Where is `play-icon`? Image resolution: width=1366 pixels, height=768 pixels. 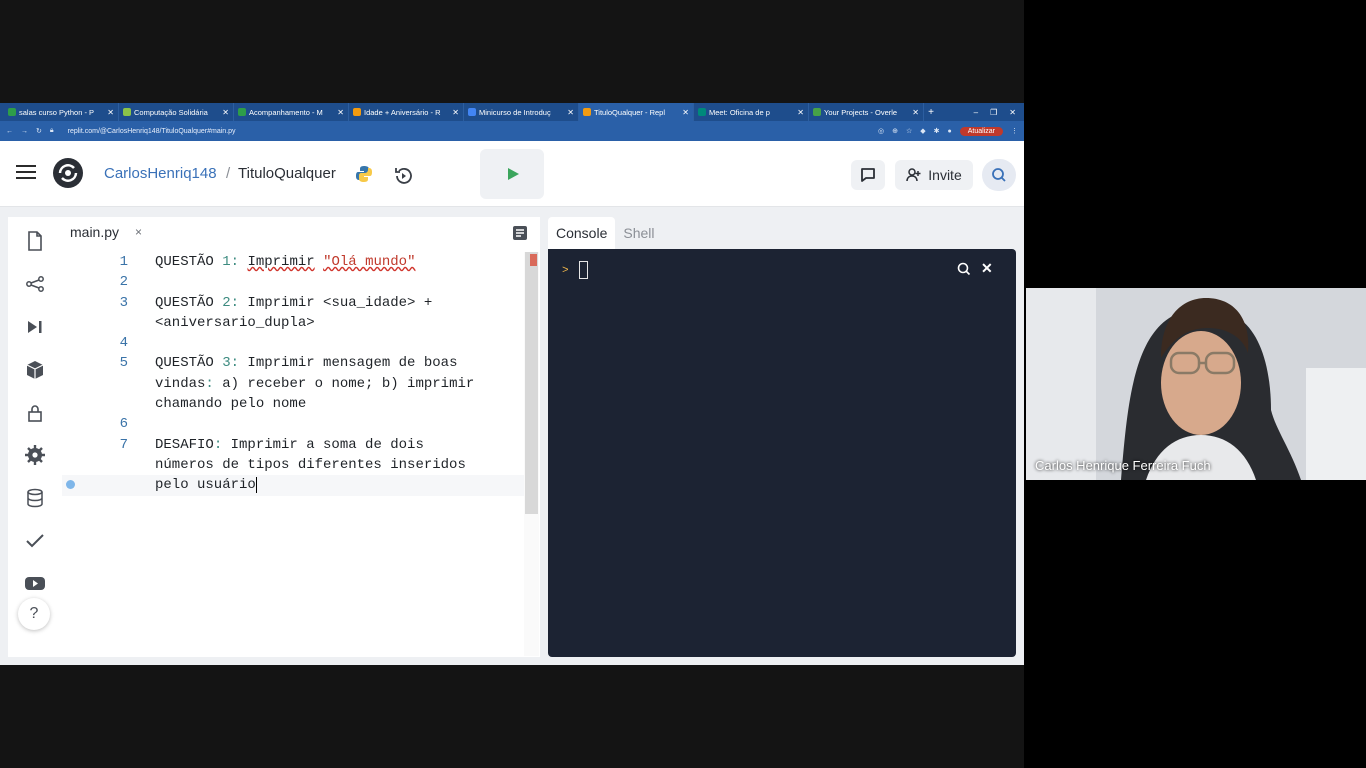
play-icon is located at coordinates (513, 174).